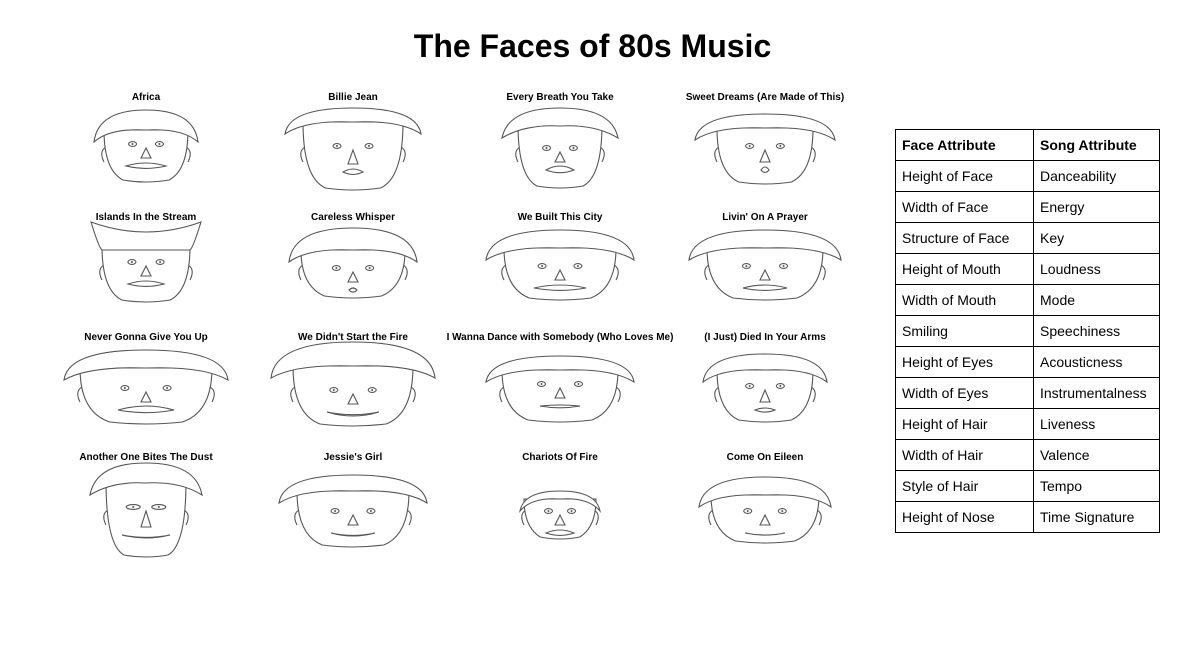  Describe the element at coordinates (964, 486) in the screenshot. I see `legend-face-attribute: Style of Hair` at that location.